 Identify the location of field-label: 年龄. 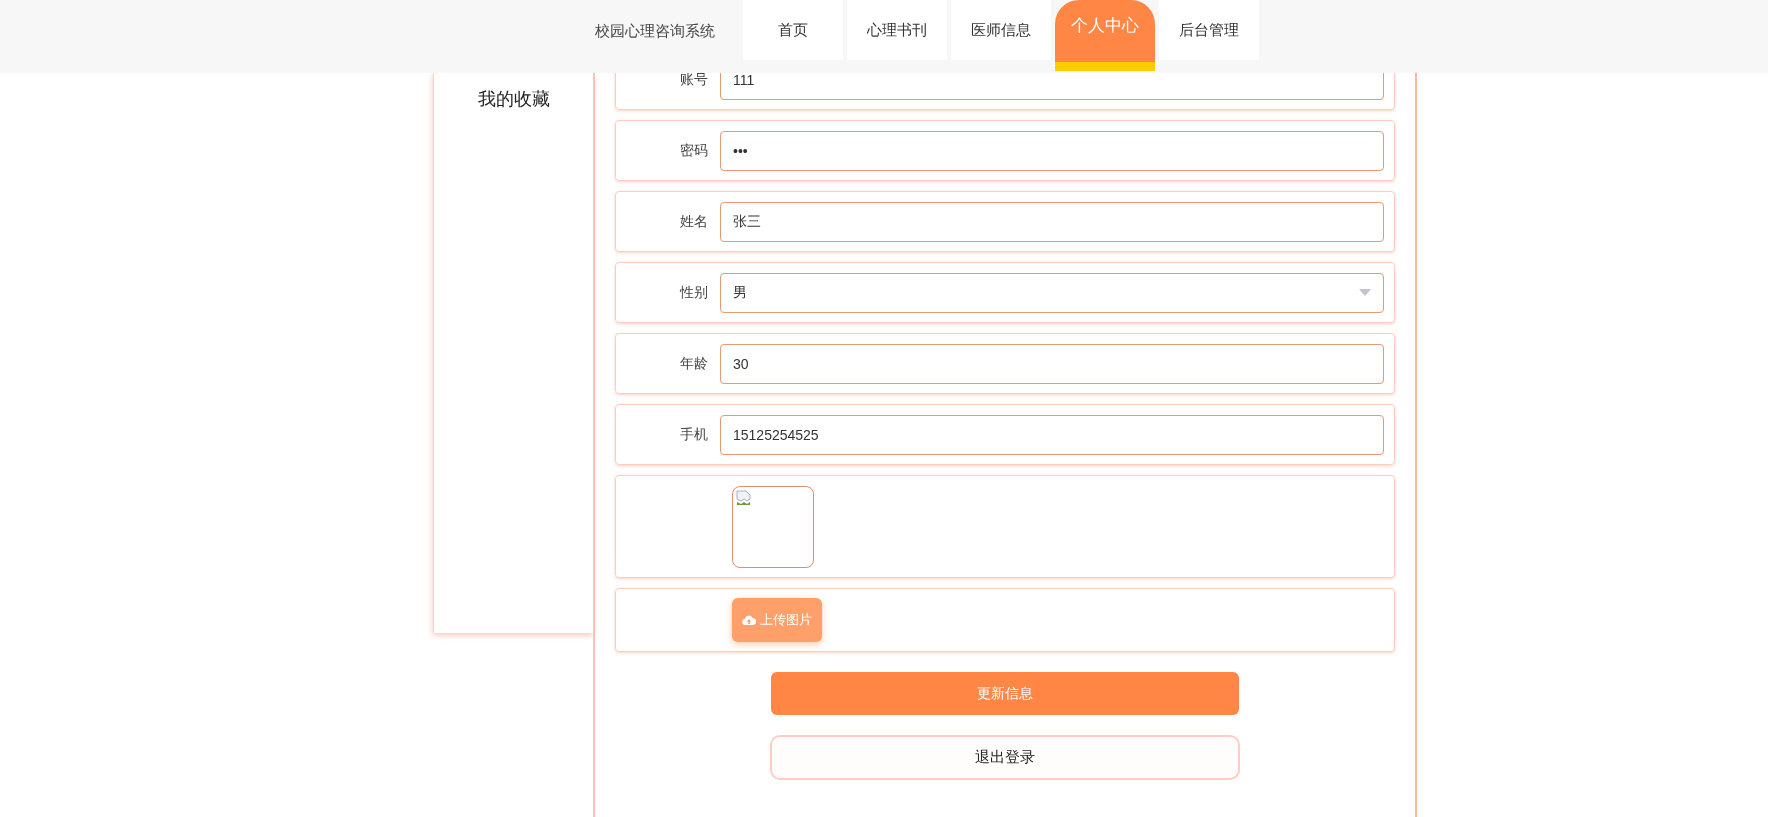
(694, 363).